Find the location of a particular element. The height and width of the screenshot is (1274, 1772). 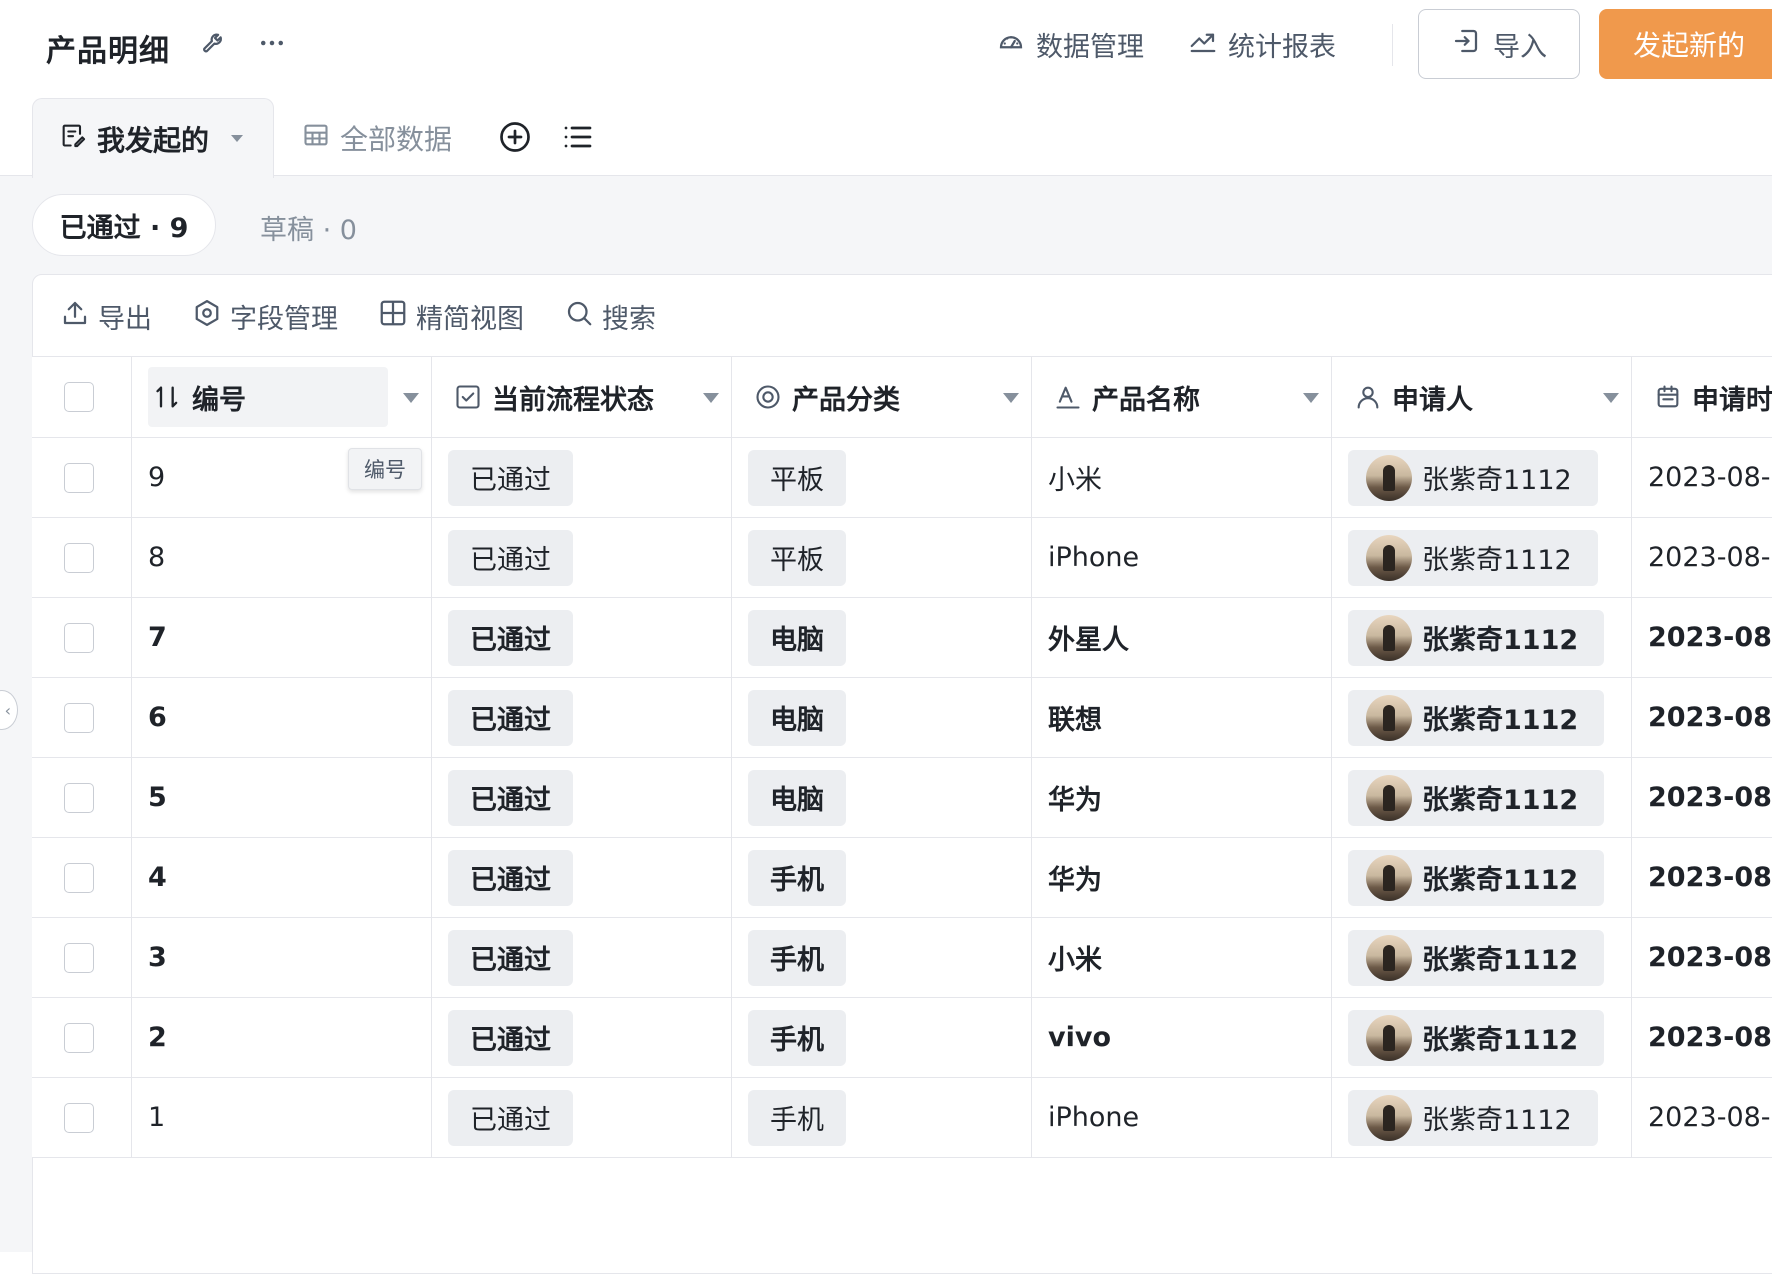

table-row: 3 已通过 手机 小米 张紫奇1112 2023-08 is located at coordinates (902, 958).